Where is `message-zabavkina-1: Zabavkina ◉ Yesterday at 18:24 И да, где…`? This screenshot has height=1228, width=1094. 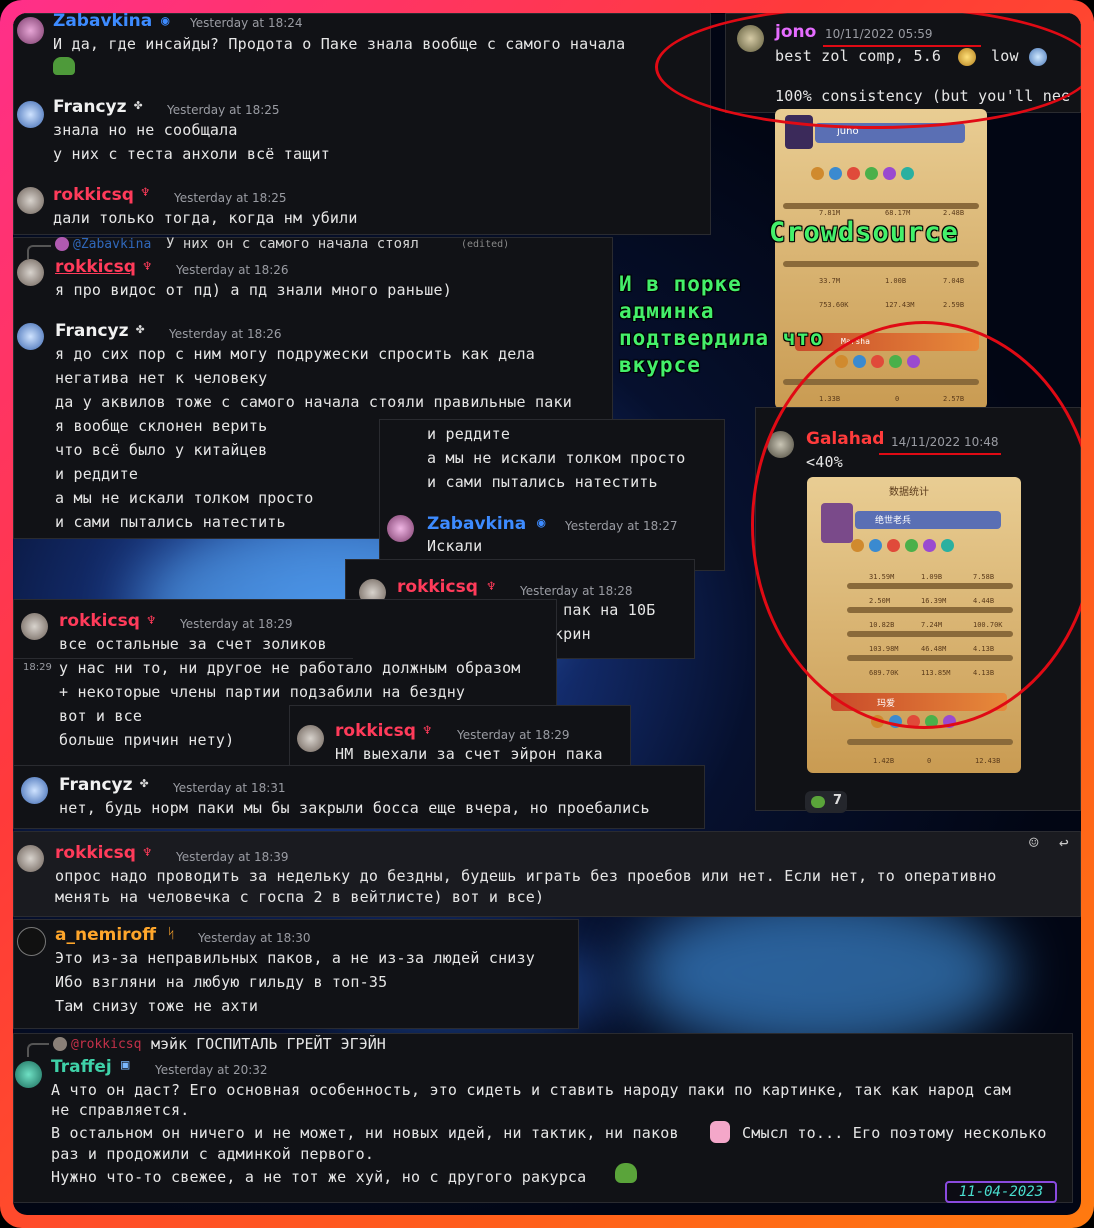 message-zabavkina-1: Zabavkina ◉ Yesterday at 18:24 И да, где… is located at coordinates (362, 53).